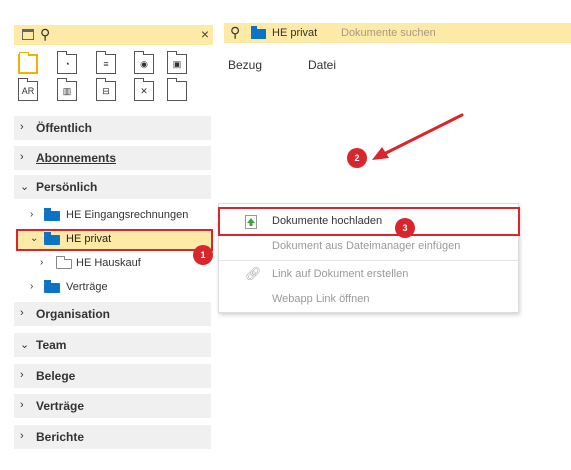 The width and height of the screenshot is (571, 470). What do you see at coordinates (64, 262) in the screenshot?
I see `empty-folder-icon` at bounding box center [64, 262].